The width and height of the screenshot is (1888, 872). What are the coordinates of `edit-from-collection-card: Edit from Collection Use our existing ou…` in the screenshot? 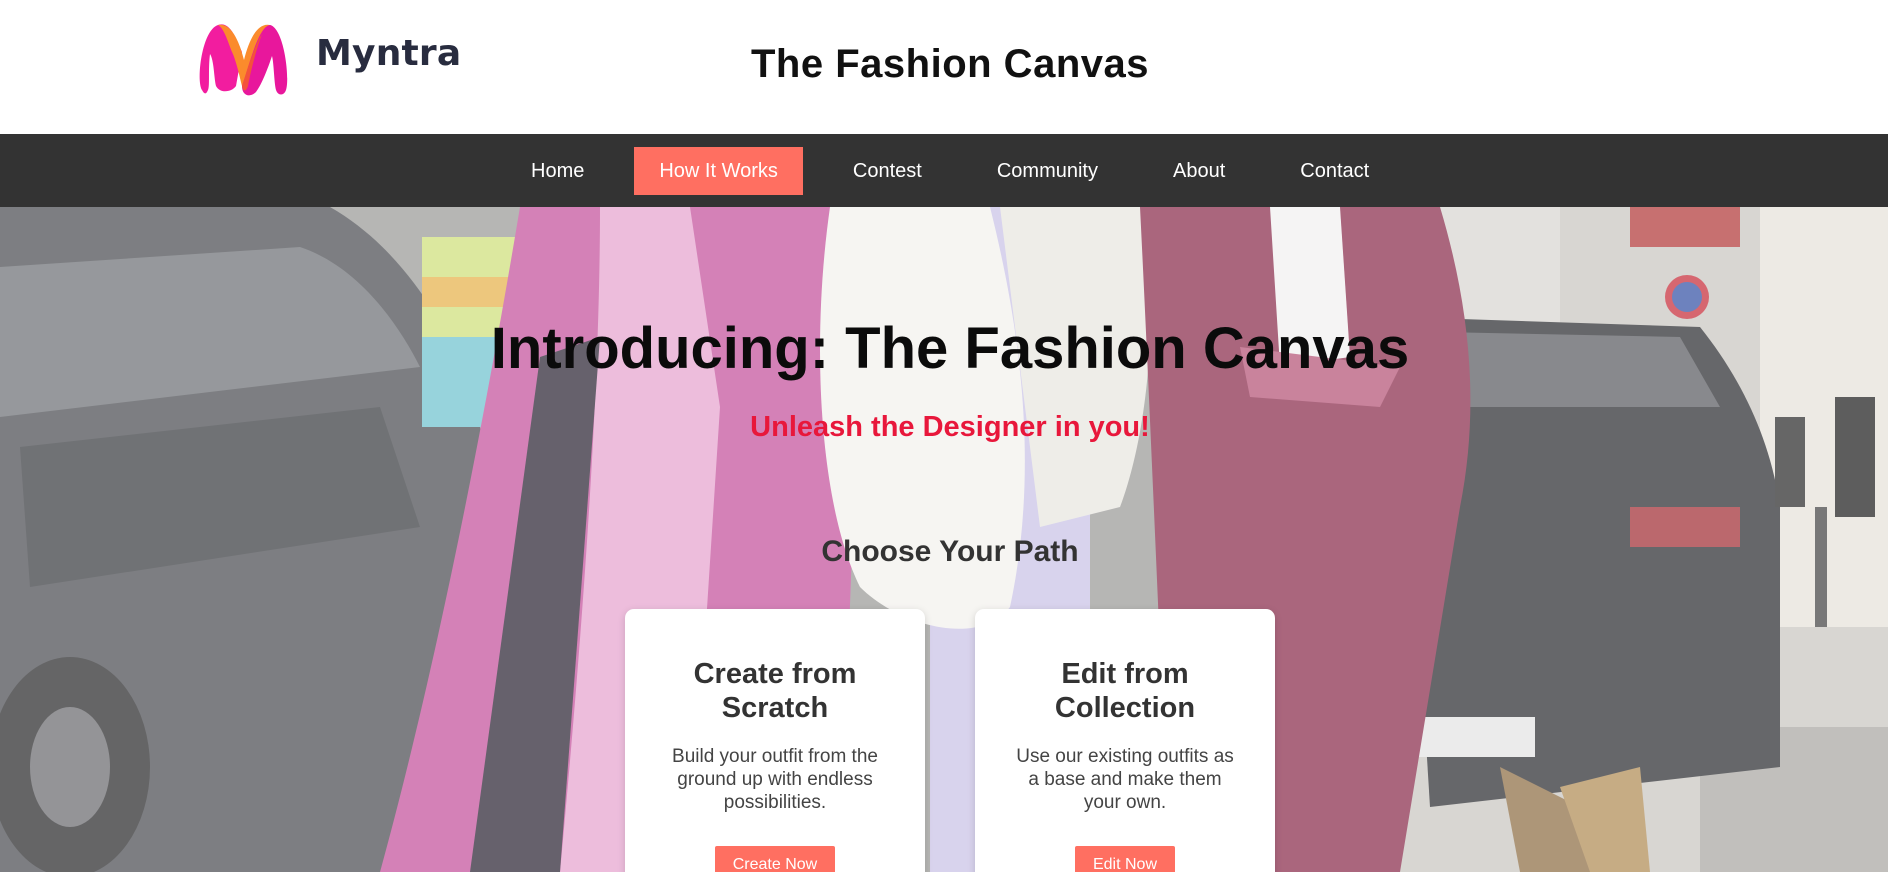 It's located at (1125, 740).